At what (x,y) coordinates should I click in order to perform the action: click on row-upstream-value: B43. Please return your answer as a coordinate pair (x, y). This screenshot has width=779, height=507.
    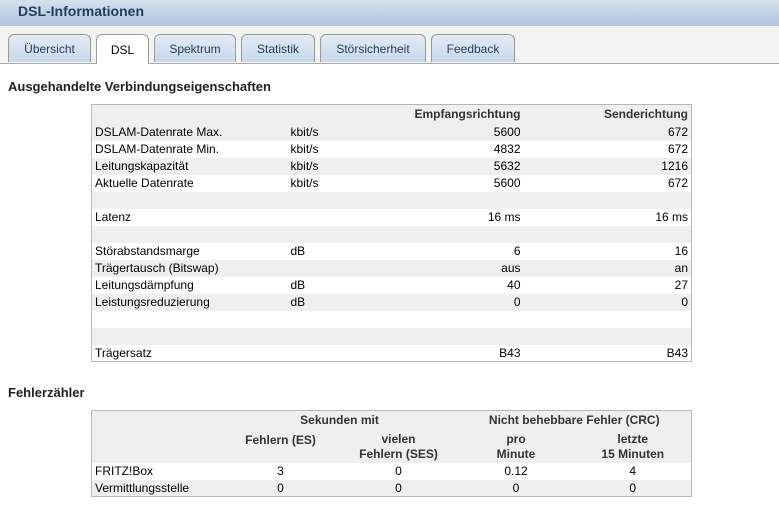
    Looking at the image, I should click on (607, 353).